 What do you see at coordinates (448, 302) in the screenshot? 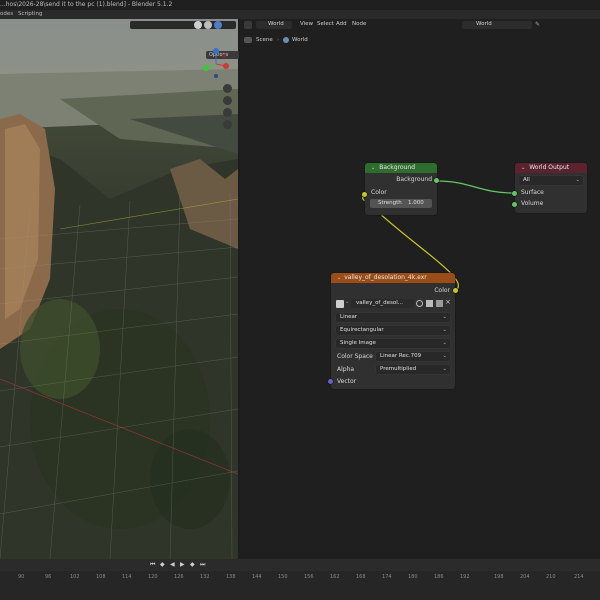
I see `close-icon: ×` at bounding box center [448, 302].